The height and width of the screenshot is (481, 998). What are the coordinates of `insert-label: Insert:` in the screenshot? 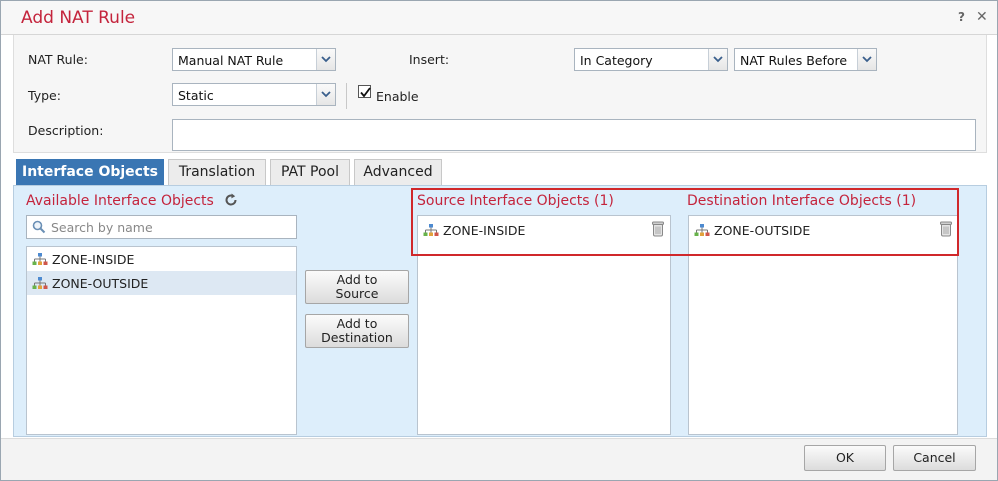 It's located at (429, 59).